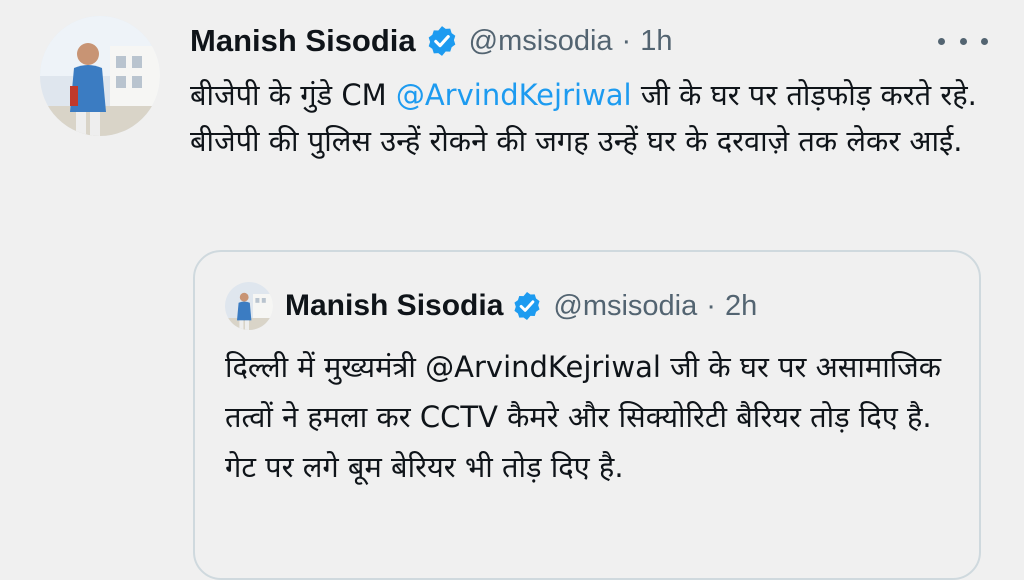 This screenshot has width=1024, height=580. What do you see at coordinates (293, 95) in the screenshot?
I see `tweet-text-part1: बीजेपी के गुंडे CM` at bounding box center [293, 95].